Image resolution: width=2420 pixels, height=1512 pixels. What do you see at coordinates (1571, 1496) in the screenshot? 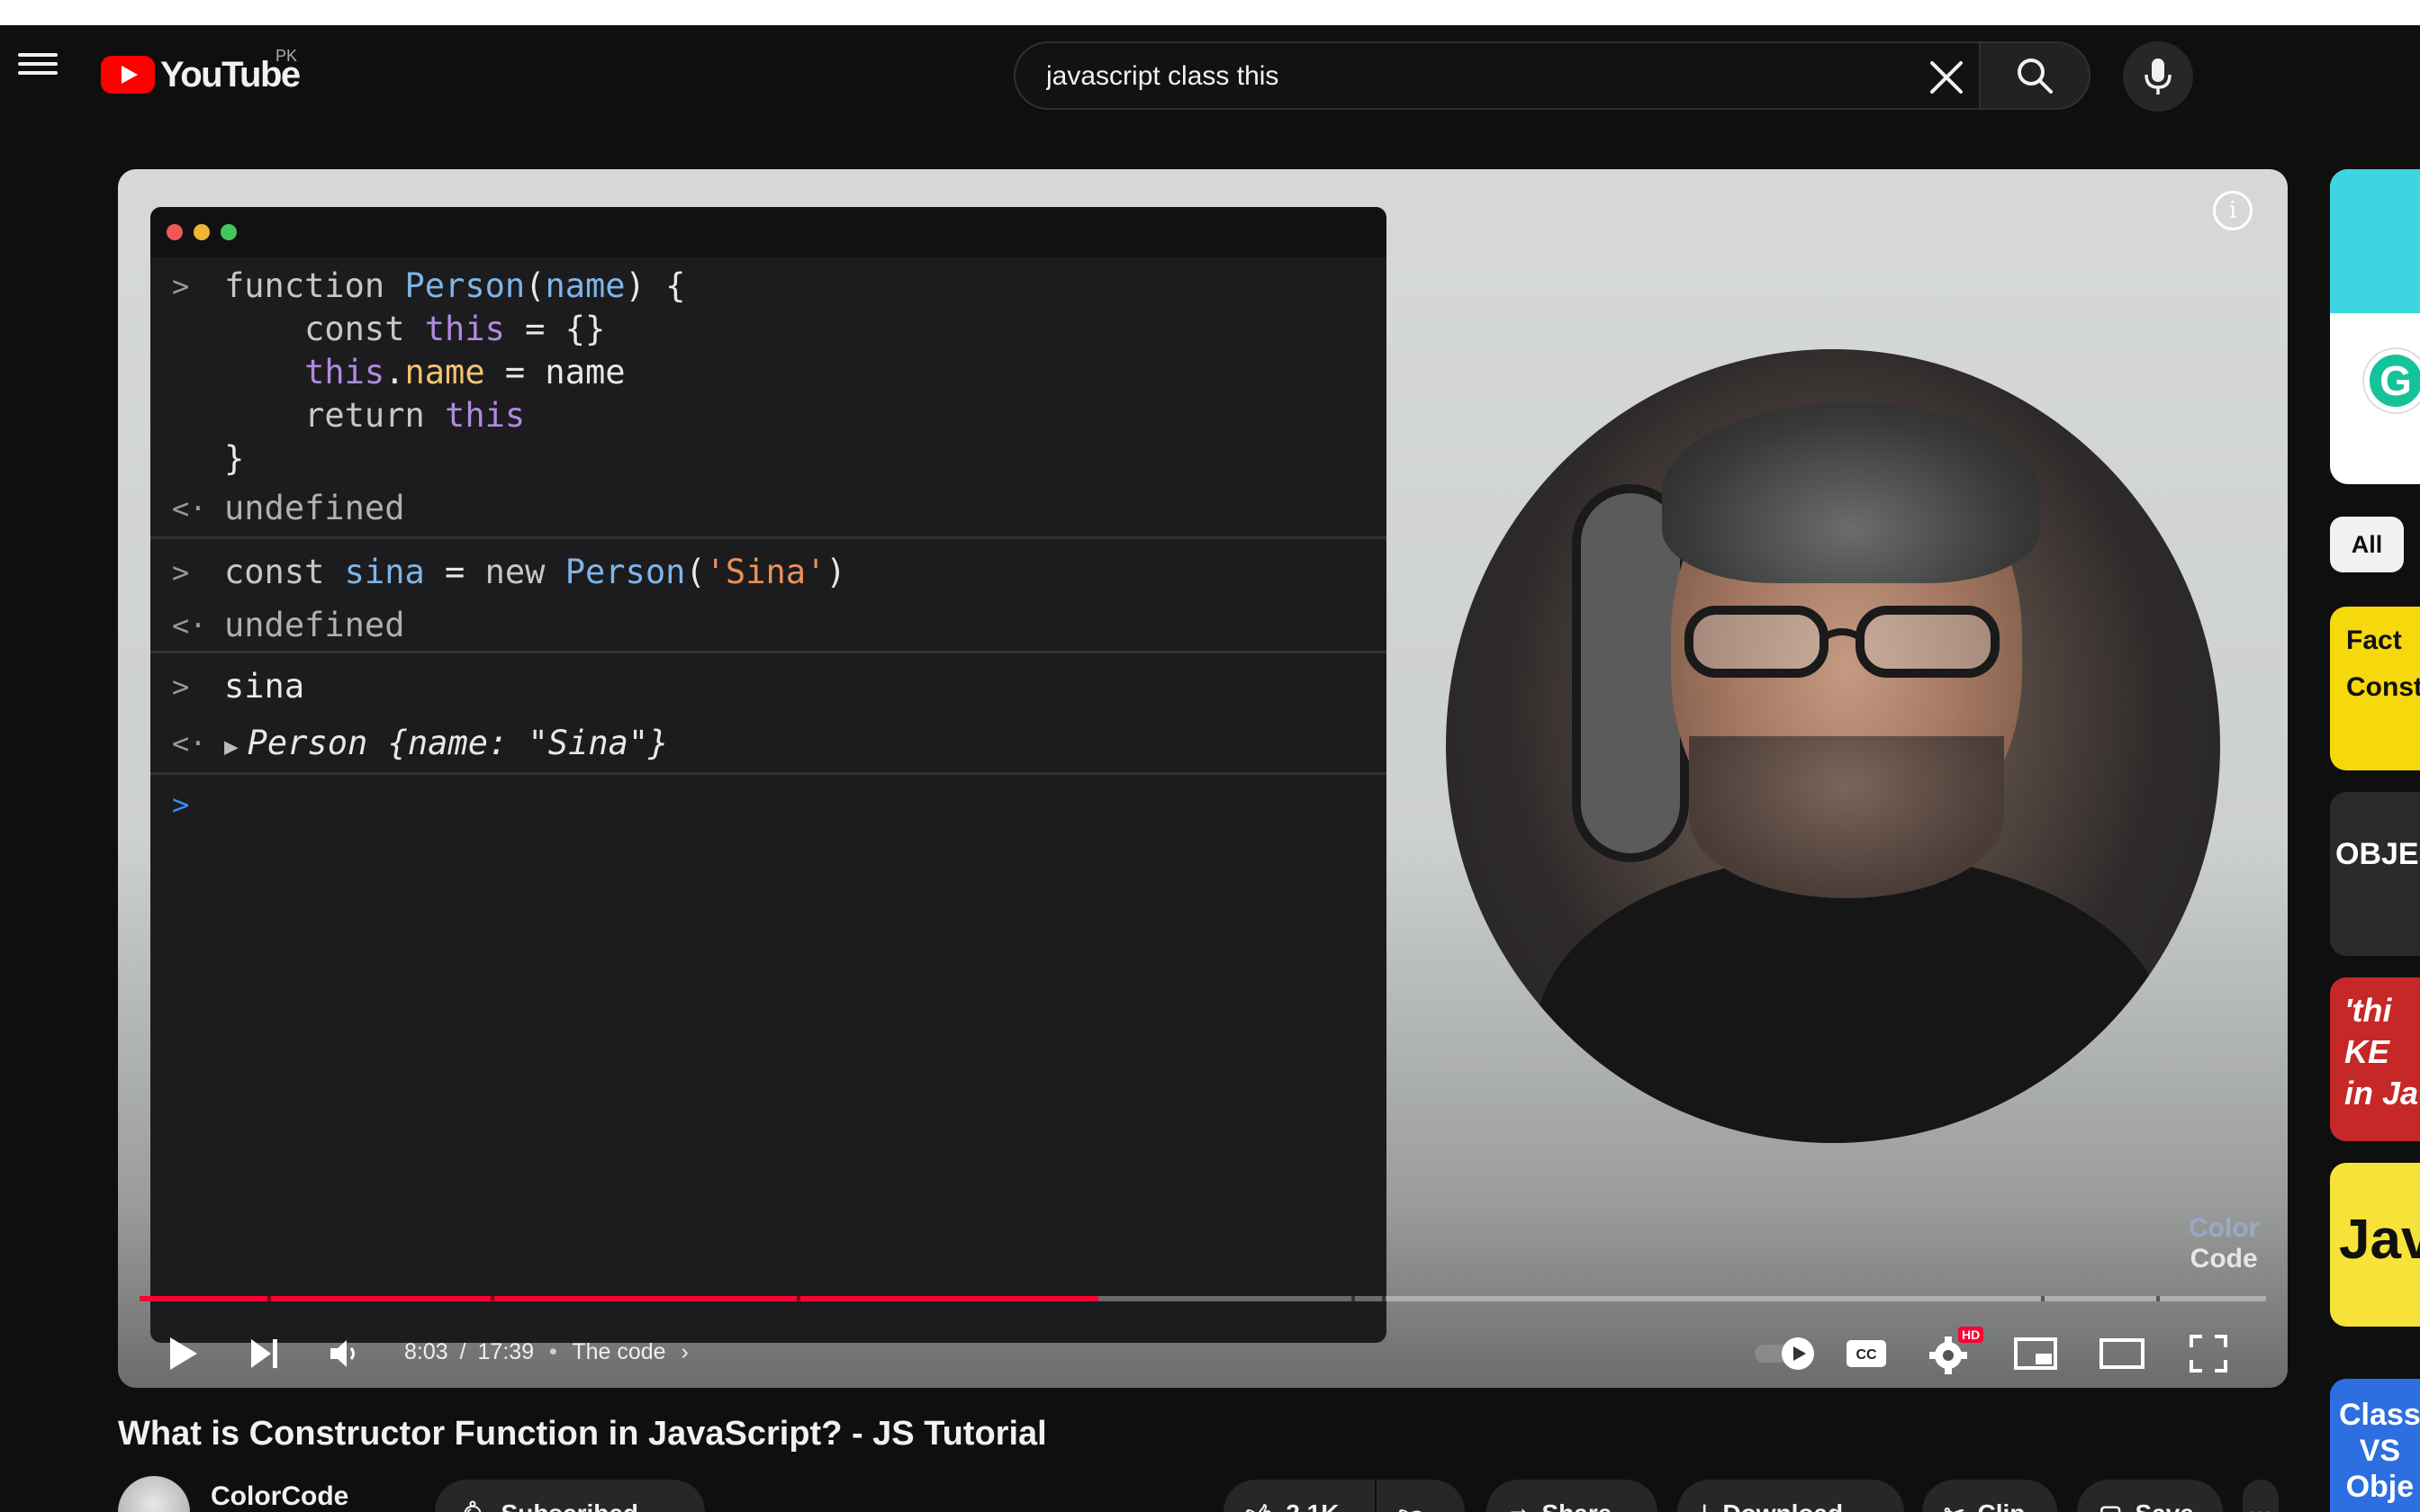
I see `share-button: ➦ Share` at bounding box center [1571, 1496].